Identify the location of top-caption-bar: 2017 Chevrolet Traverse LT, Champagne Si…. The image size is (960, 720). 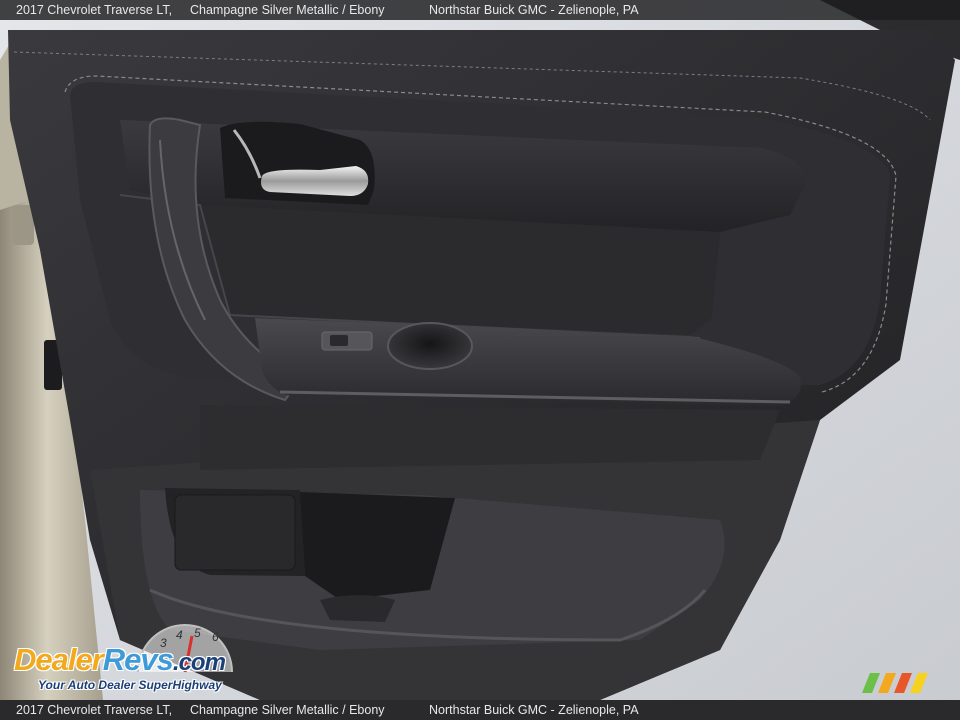
(480, 10).